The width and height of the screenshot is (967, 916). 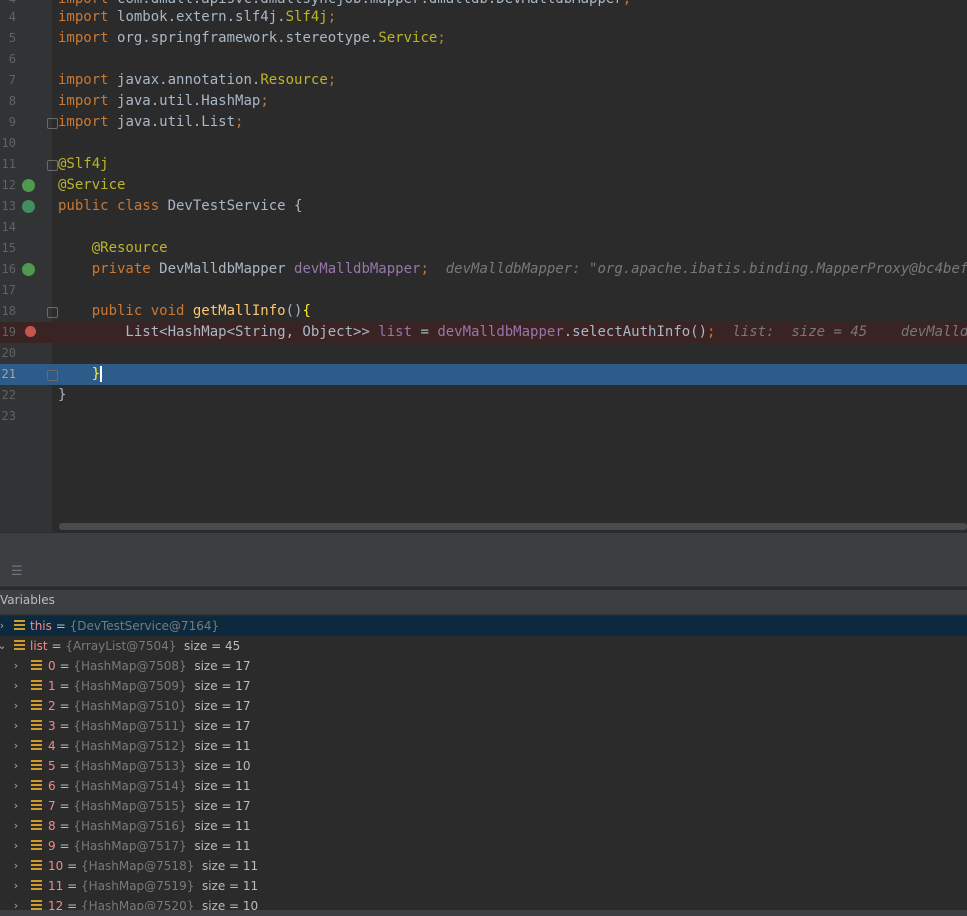 I want to click on line-number: 11, so click(x=8, y=164).